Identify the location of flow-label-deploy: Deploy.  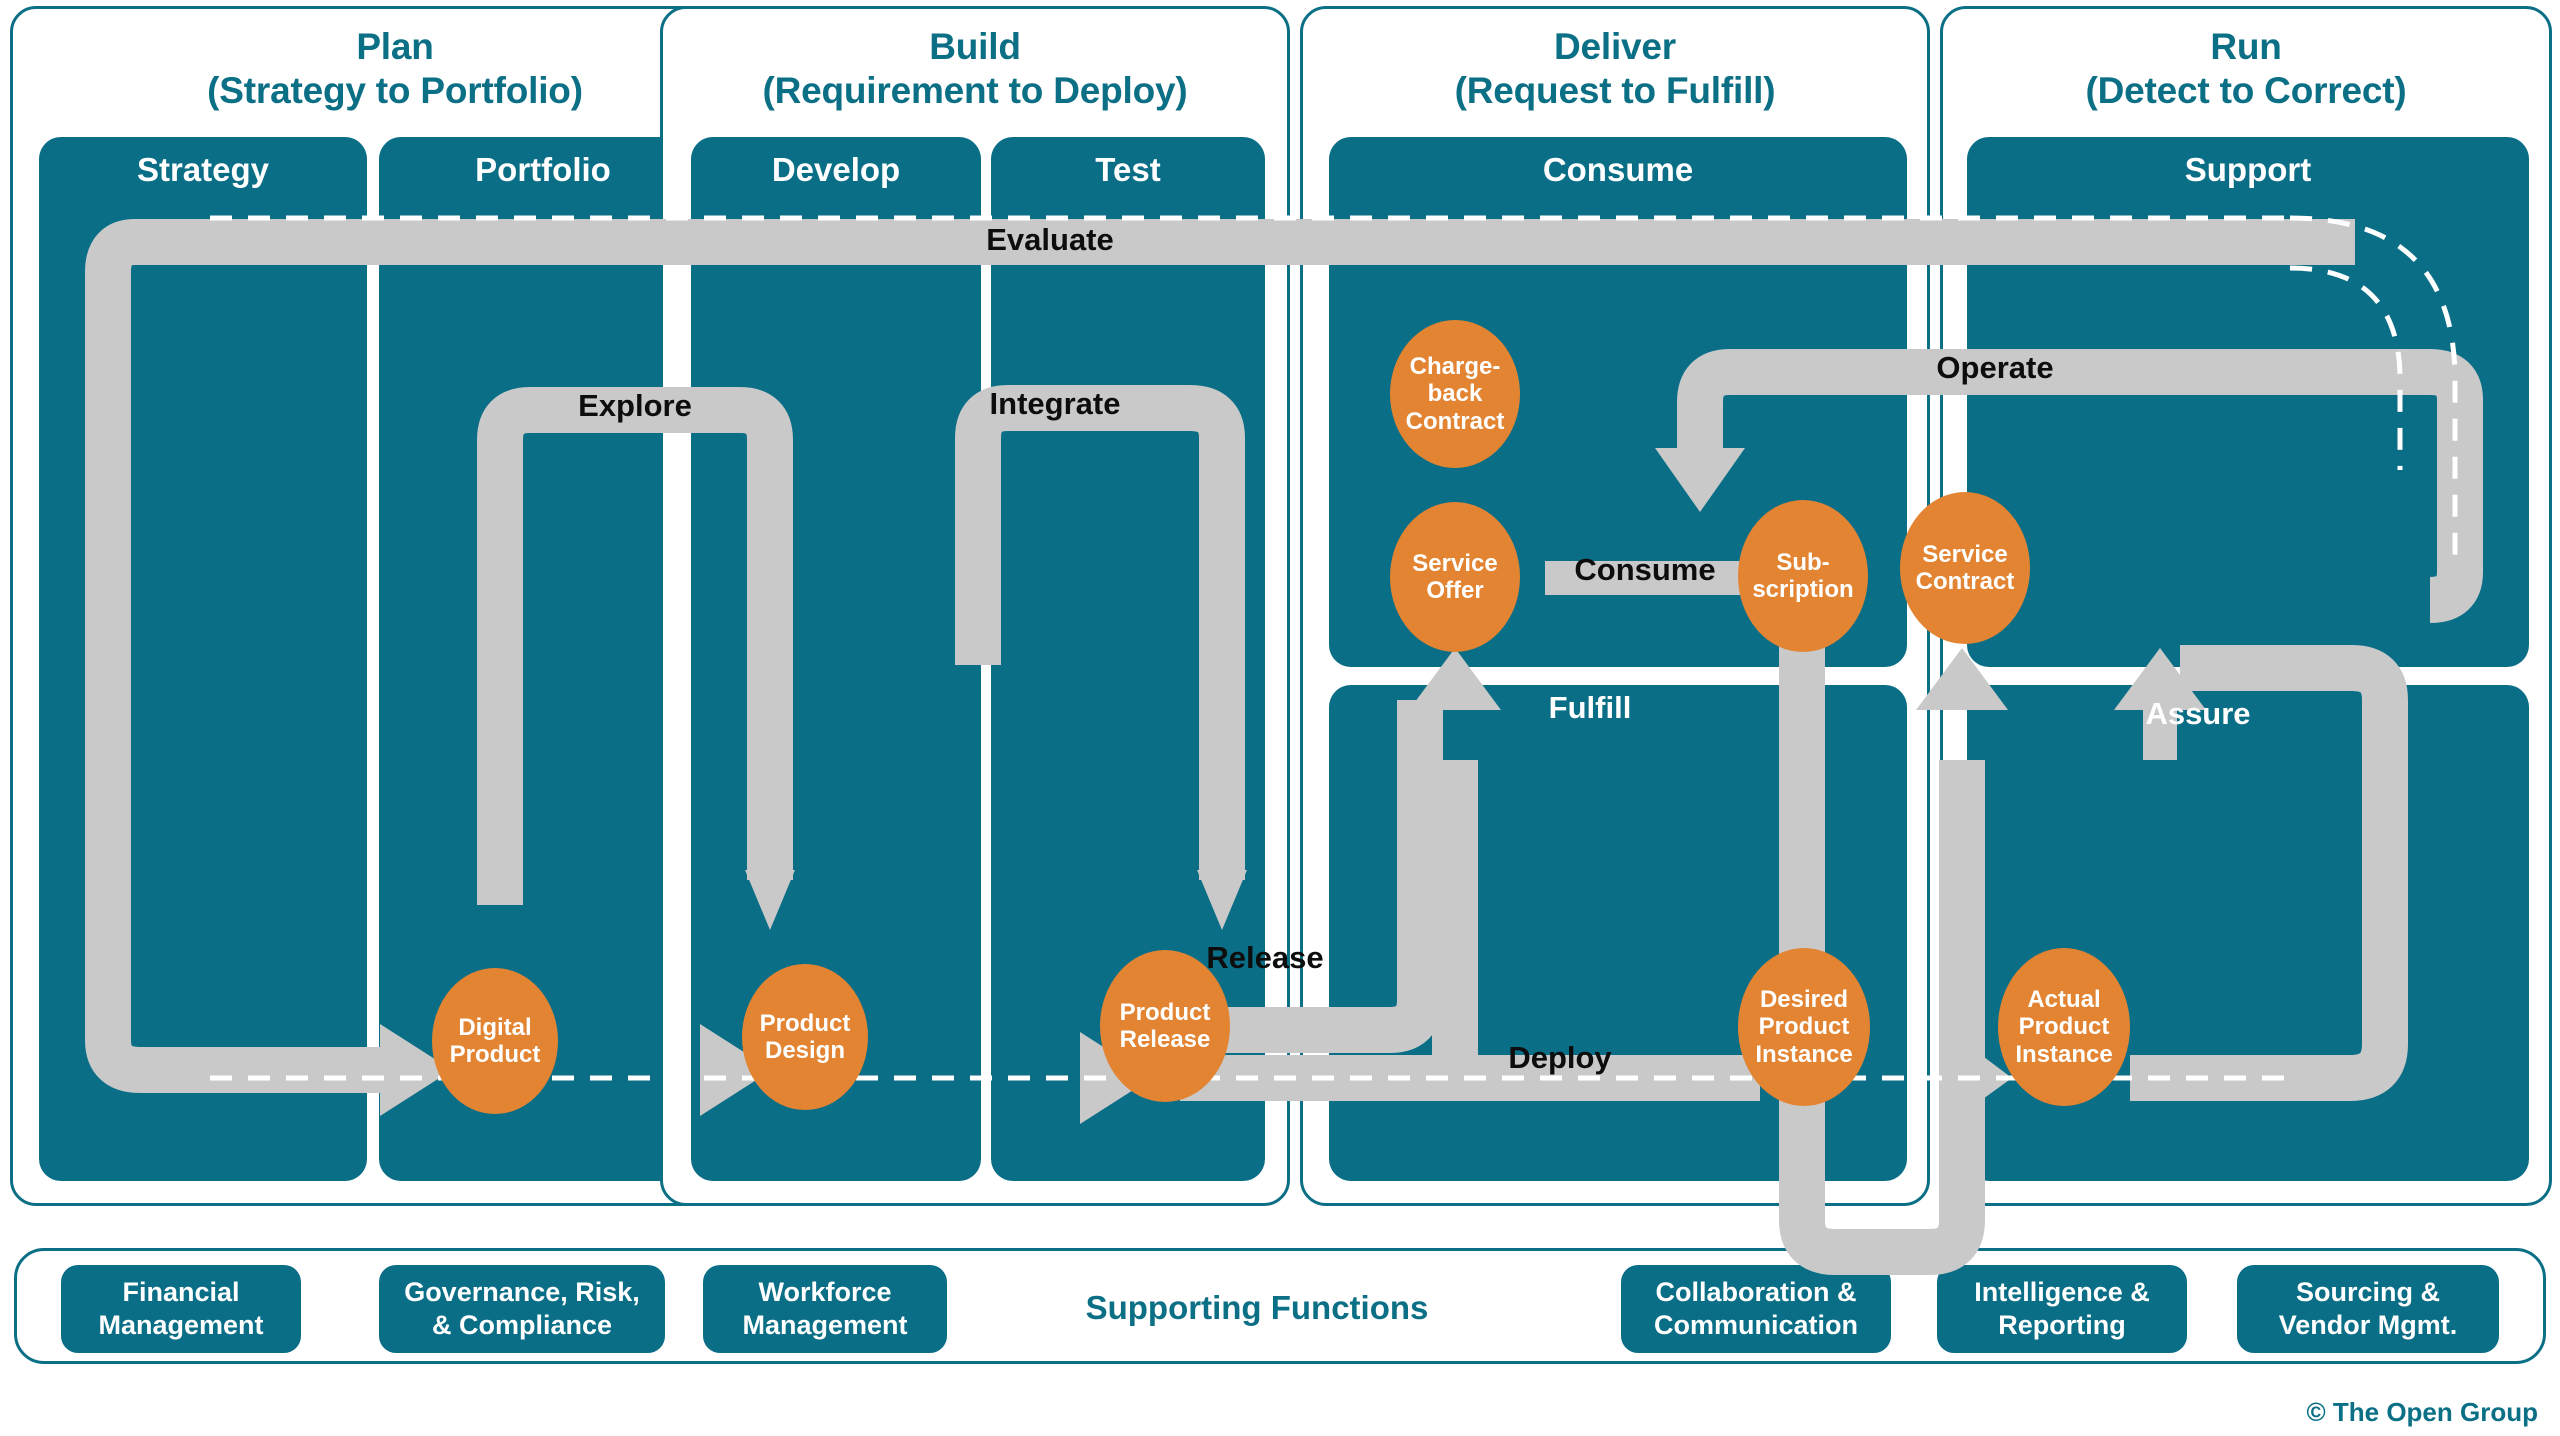
(1560, 1057).